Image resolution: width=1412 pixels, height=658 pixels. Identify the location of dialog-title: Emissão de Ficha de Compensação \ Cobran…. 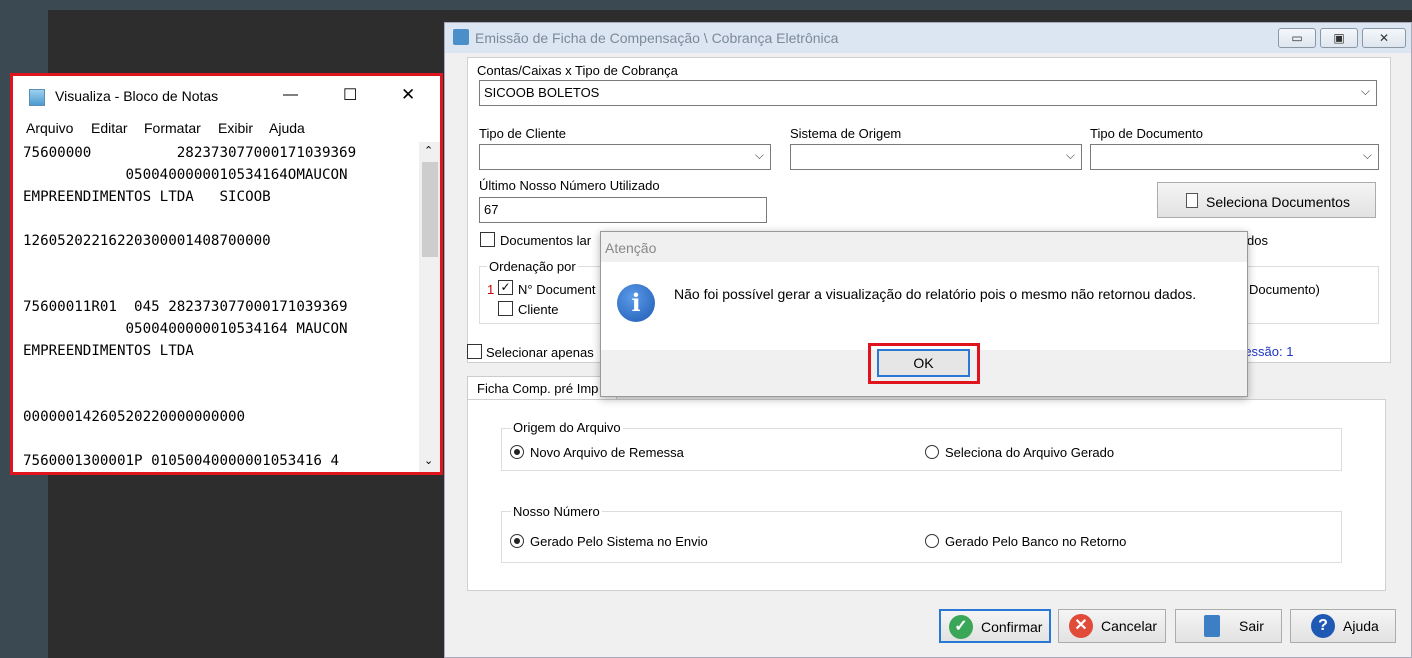
(657, 38).